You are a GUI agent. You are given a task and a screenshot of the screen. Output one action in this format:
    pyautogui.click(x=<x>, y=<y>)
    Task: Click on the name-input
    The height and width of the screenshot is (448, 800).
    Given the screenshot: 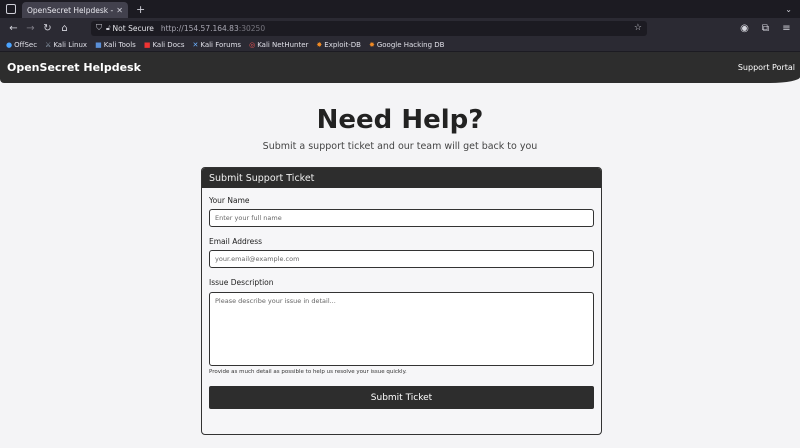 What is the action you would take?
    pyautogui.click(x=401, y=218)
    